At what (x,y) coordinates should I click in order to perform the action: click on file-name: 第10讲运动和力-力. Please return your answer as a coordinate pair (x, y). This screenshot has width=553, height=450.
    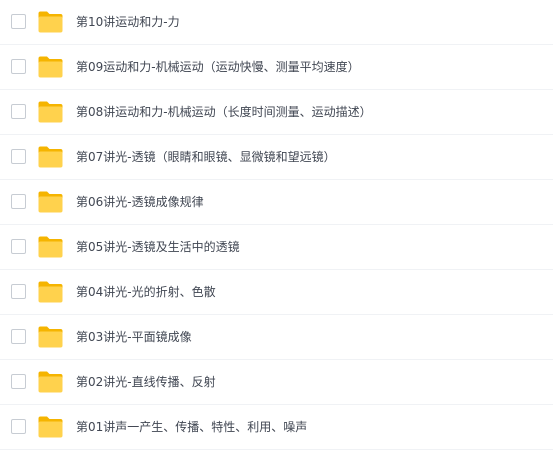
    Looking at the image, I should click on (128, 22).